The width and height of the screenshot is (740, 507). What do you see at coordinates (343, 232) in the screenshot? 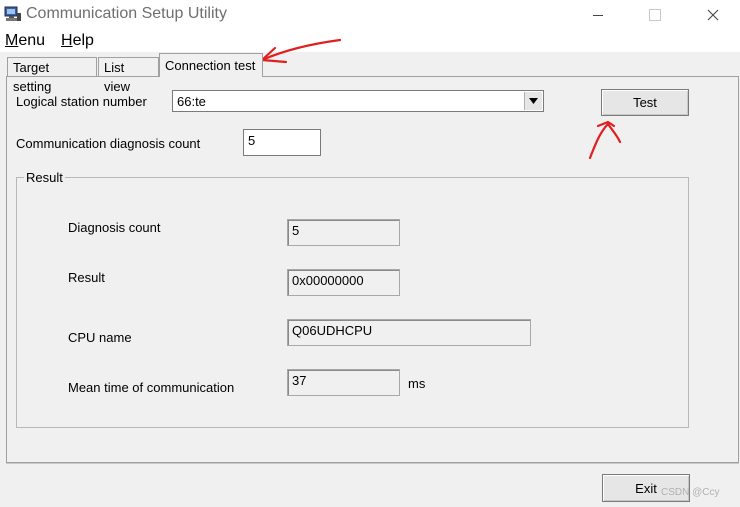
I see `result-diagnosis-count-field: 5` at bounding box center [343, 232].